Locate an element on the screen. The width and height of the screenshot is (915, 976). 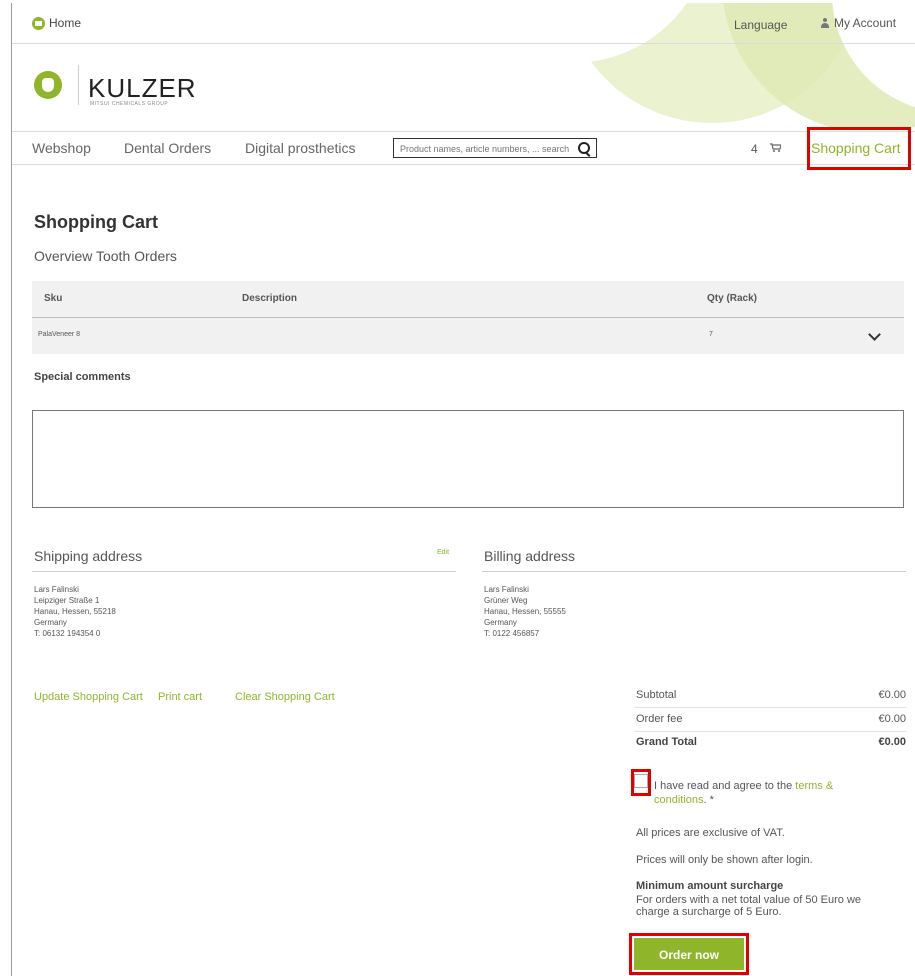
nav-item-digital-prosthetics: Digital prosthetics is located at coordinates (300, 148).